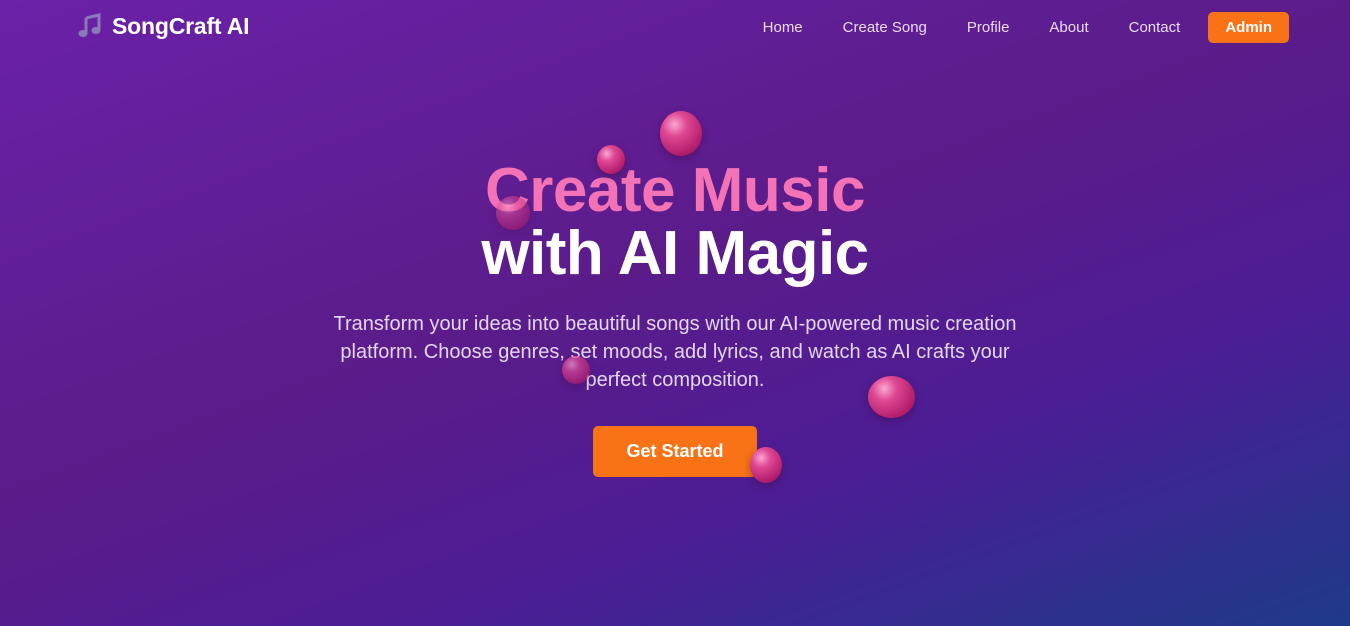  I want to click on nav-link-home: Home, so click(783, 27).